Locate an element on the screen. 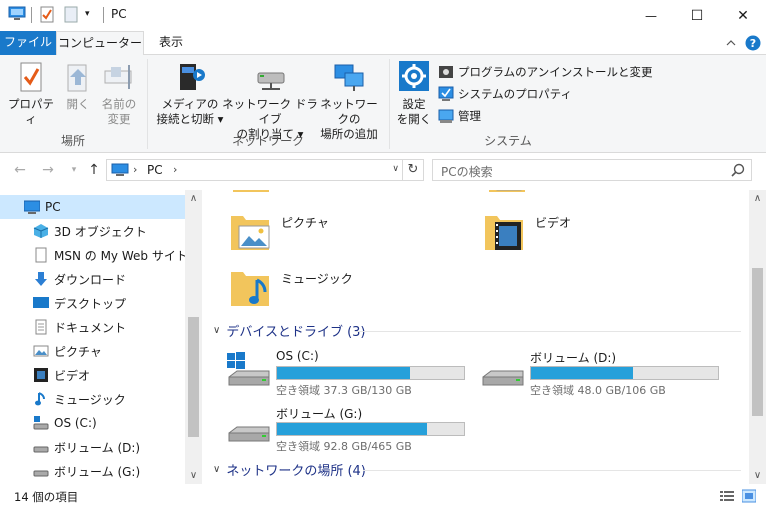 Image resolution: width=766 pixels, height=508 pixels. documents-folder-icon is located at coordinates (509, 192).